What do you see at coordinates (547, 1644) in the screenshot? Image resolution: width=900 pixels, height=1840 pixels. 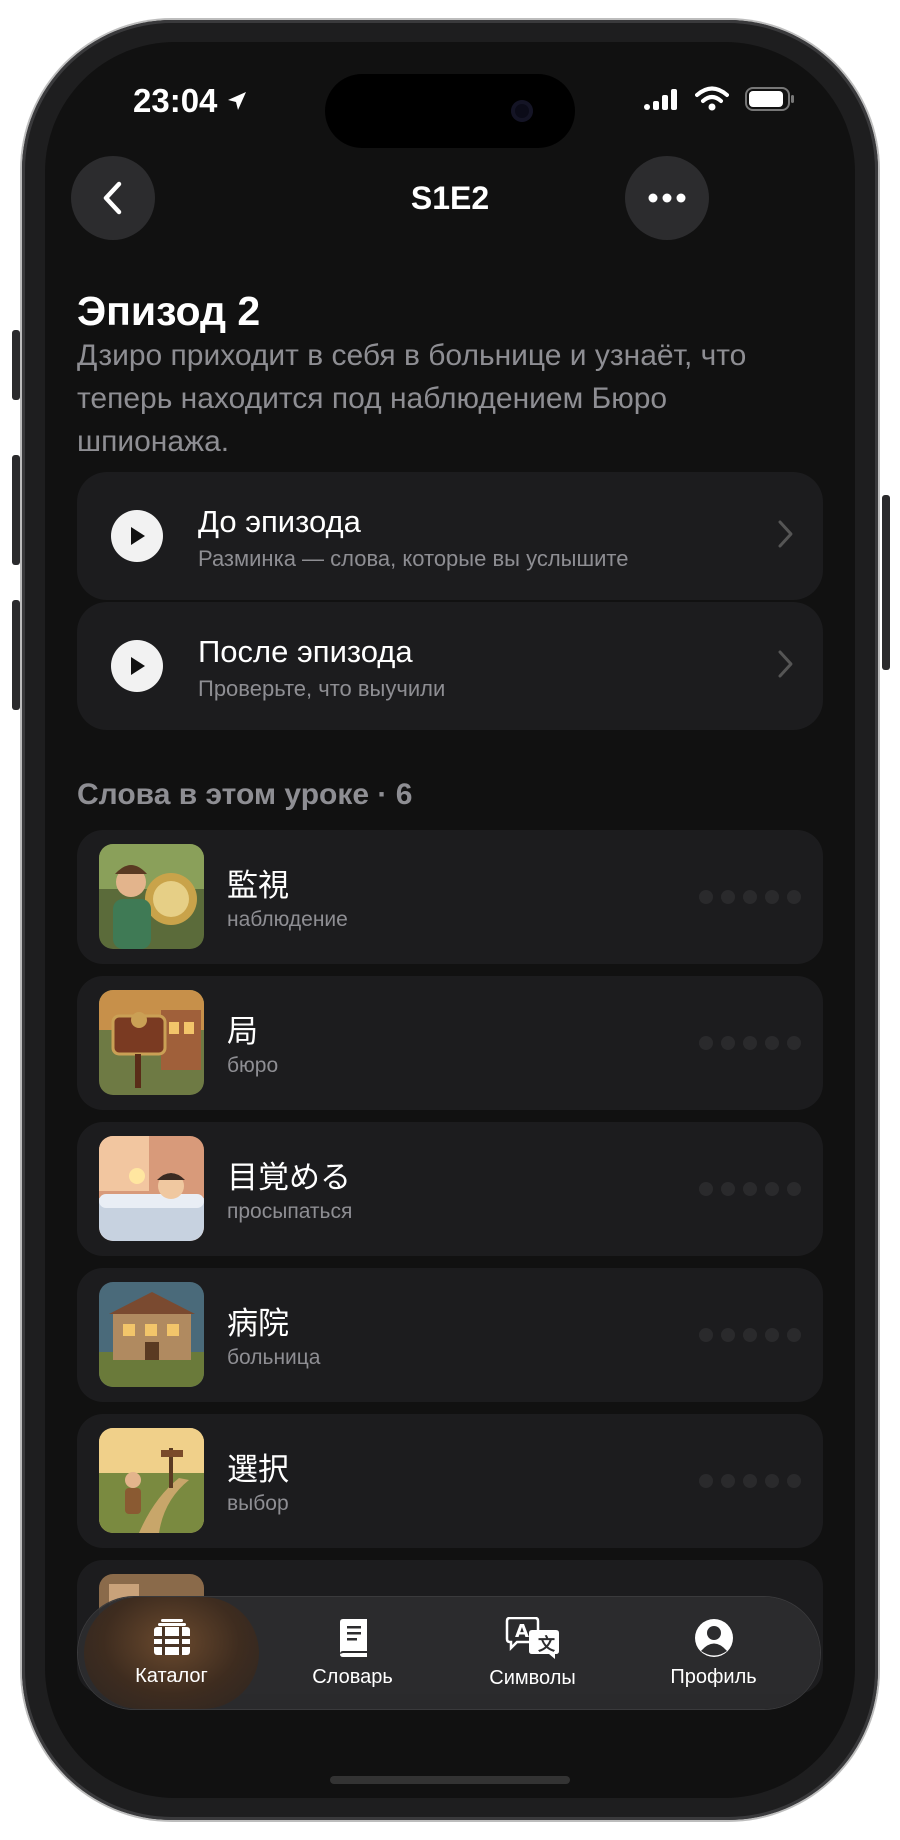 I see `svg-text: 文` at bounding box center [547, 1644].